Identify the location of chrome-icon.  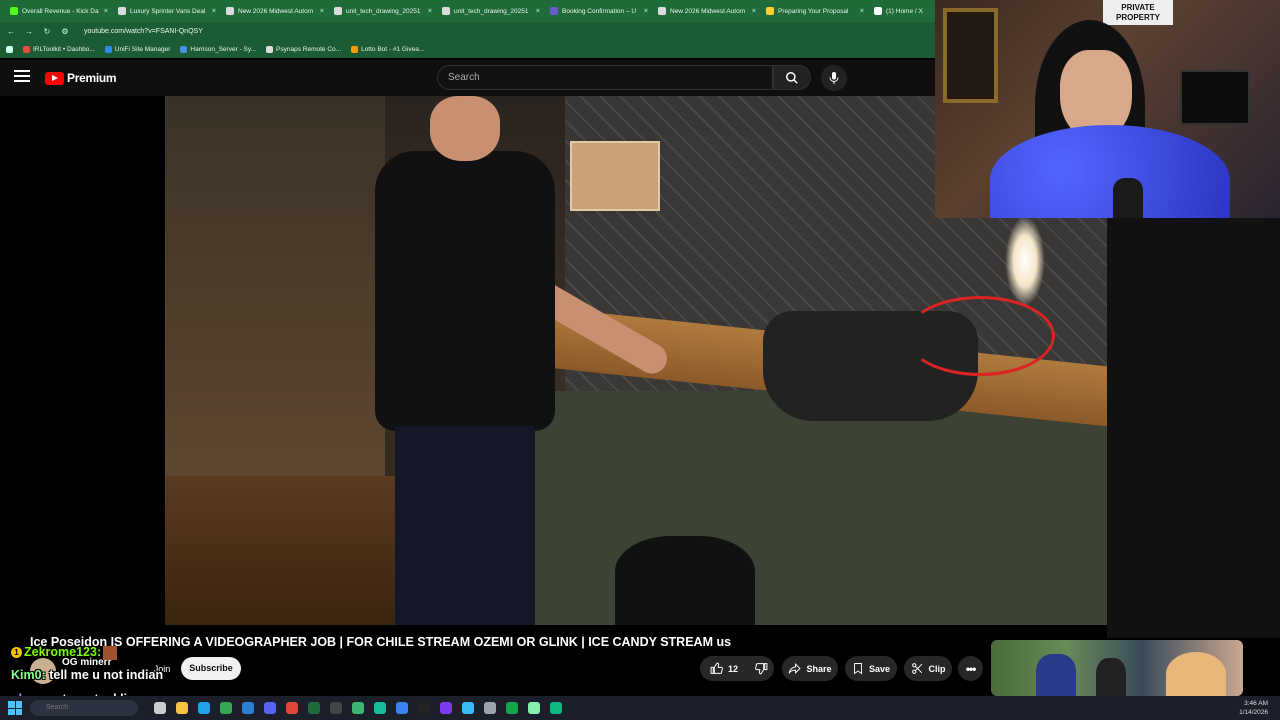
(226, 708).